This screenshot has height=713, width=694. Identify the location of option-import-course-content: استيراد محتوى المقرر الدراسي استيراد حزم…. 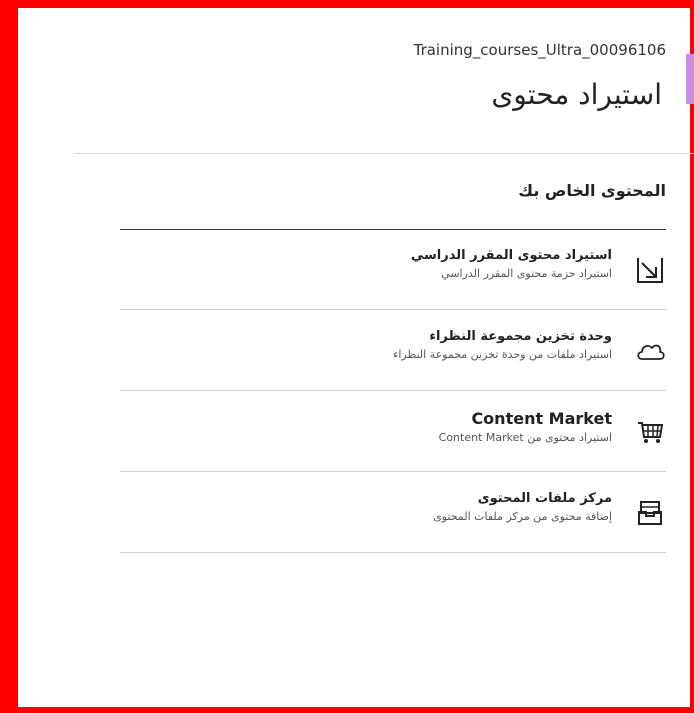
(393, 270).